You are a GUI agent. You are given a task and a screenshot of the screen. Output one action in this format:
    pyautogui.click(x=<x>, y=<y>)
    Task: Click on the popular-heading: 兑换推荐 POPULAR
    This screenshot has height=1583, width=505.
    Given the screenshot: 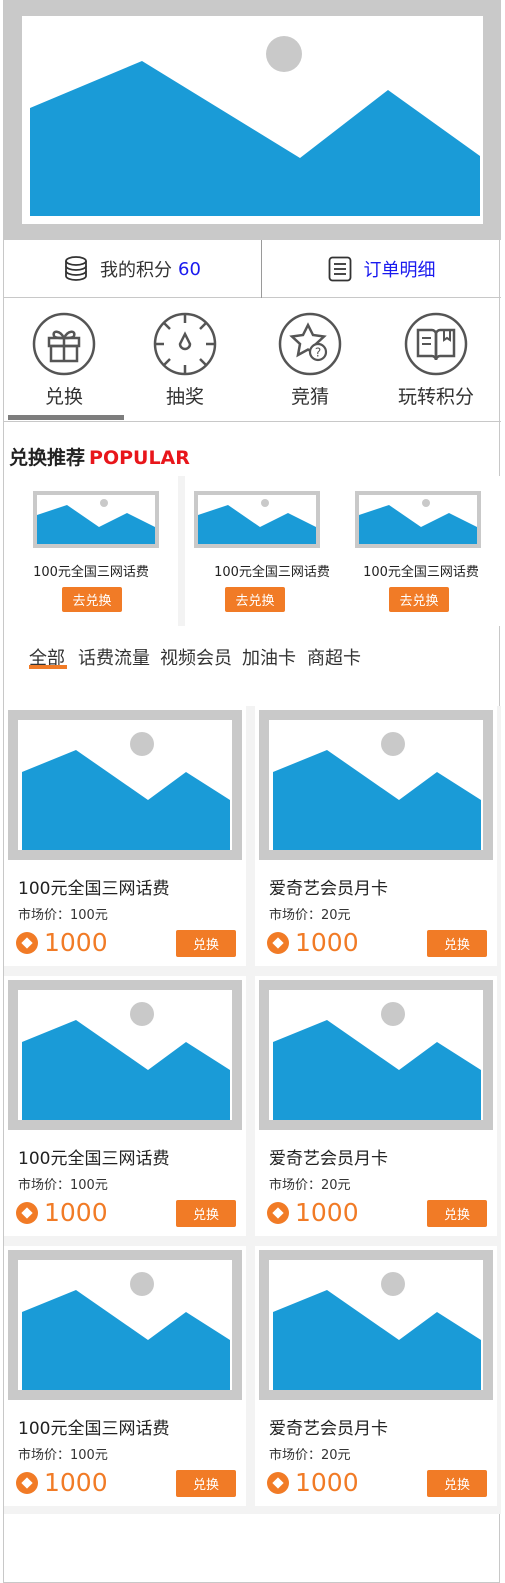 What is the action you would take?
    pyautogui.click(x=99, y=456)
    